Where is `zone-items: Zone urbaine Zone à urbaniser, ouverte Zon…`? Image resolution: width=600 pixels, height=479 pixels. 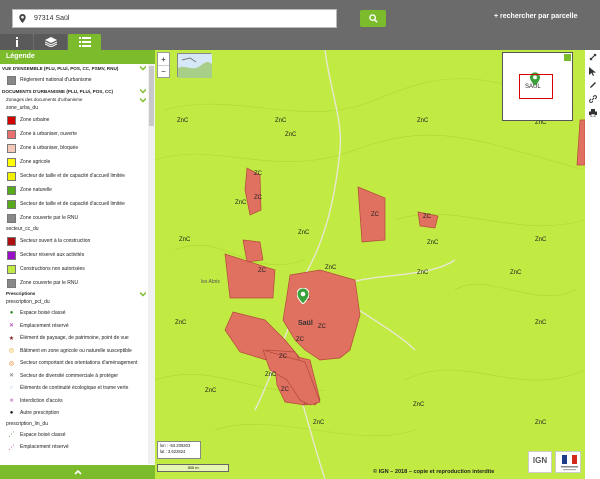
zone-items: Zone urbaine Zone à urbaniser, ouverte Zon… is located at coordinates (74, 169).